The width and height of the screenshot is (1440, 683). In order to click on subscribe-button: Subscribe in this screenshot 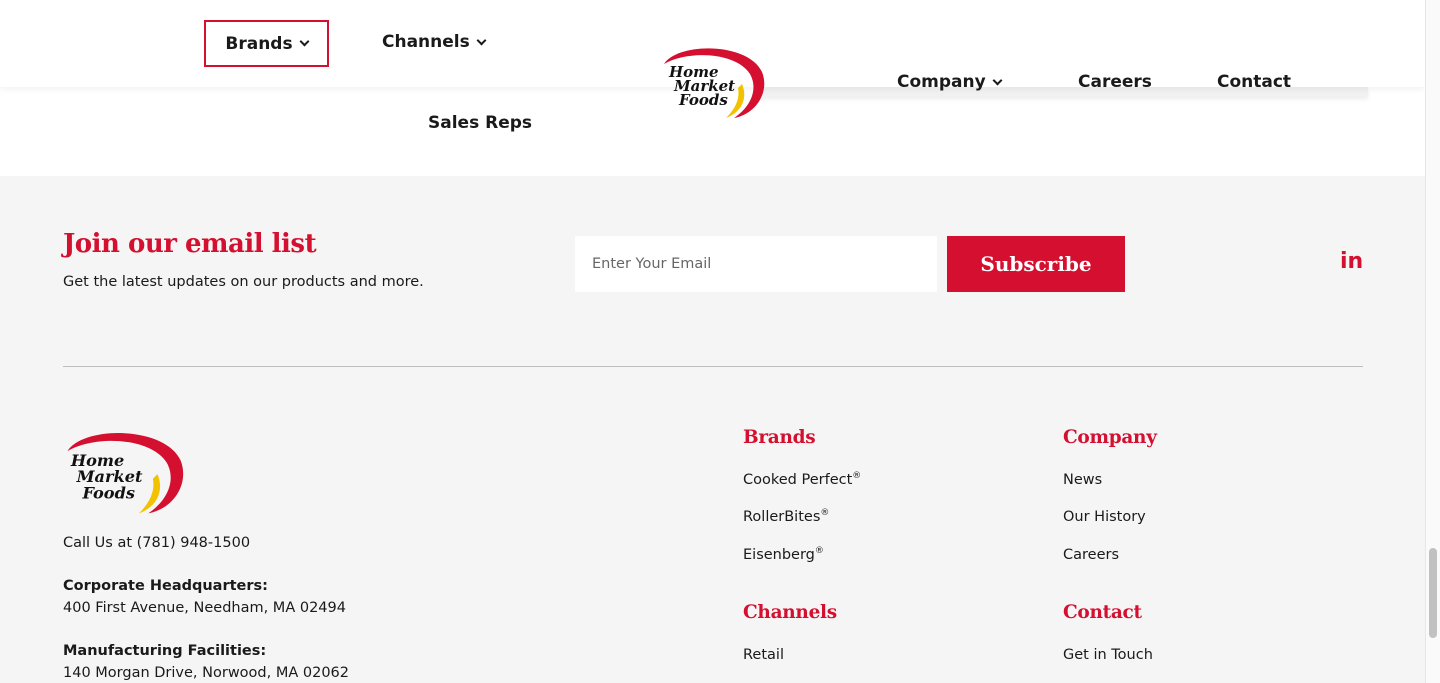, I will do `click(1036, 264)`.